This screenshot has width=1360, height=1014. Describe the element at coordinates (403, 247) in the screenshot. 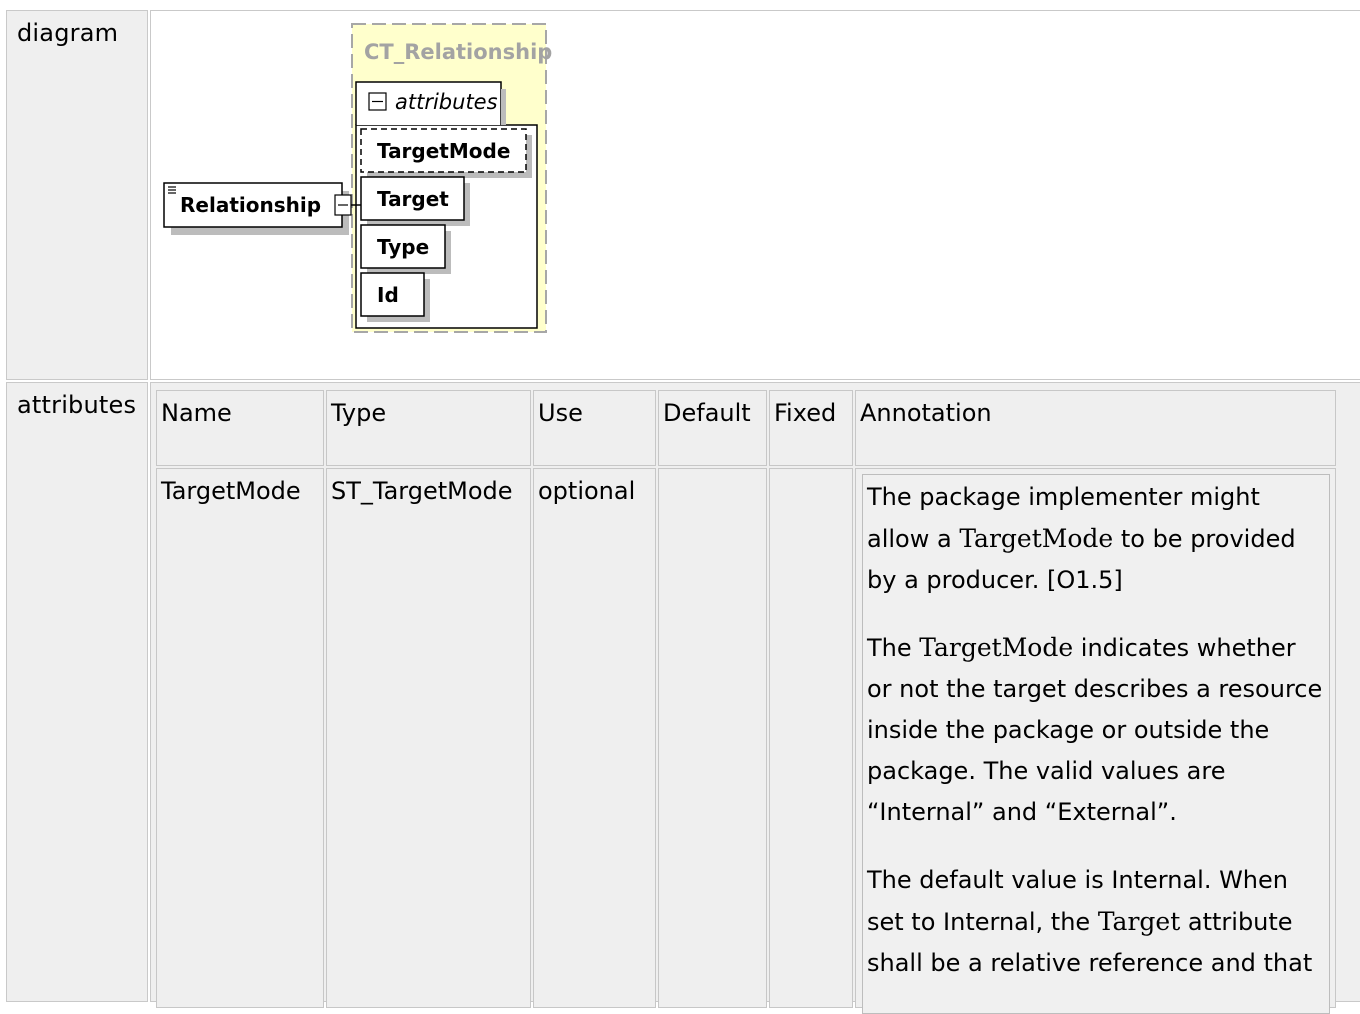

I see `attribute-name: Type` at that location.